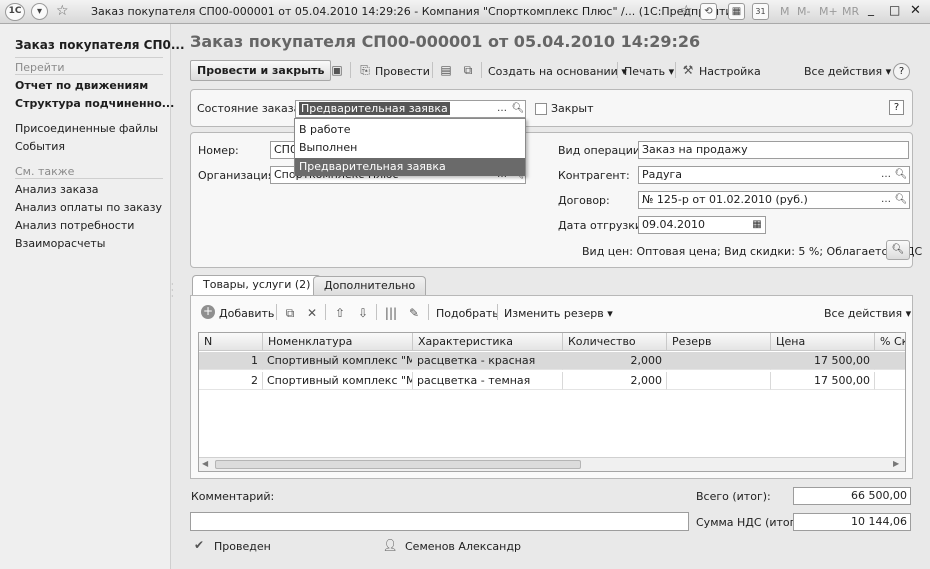 Image resolution: width=930 pixels, height=569 pixels. I want to click on copy-icon: ⧉, so click(290, 313).